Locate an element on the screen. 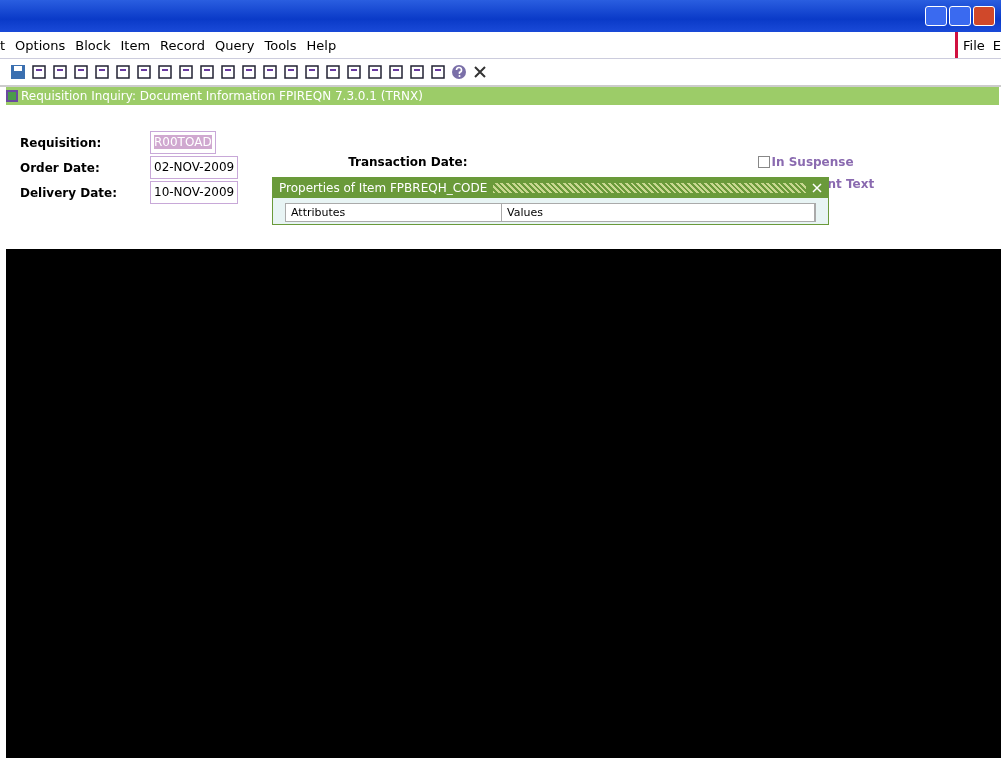 The height and width of the screenshot is (758, 1001). save-icon is located at coordinates (18, 72).